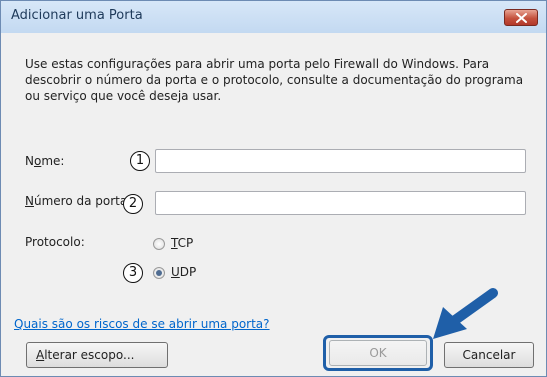 Image resolution: width=547 pixels, height=377 pixels. I want to click on arrow-pointer-icon, so click(465, 313).